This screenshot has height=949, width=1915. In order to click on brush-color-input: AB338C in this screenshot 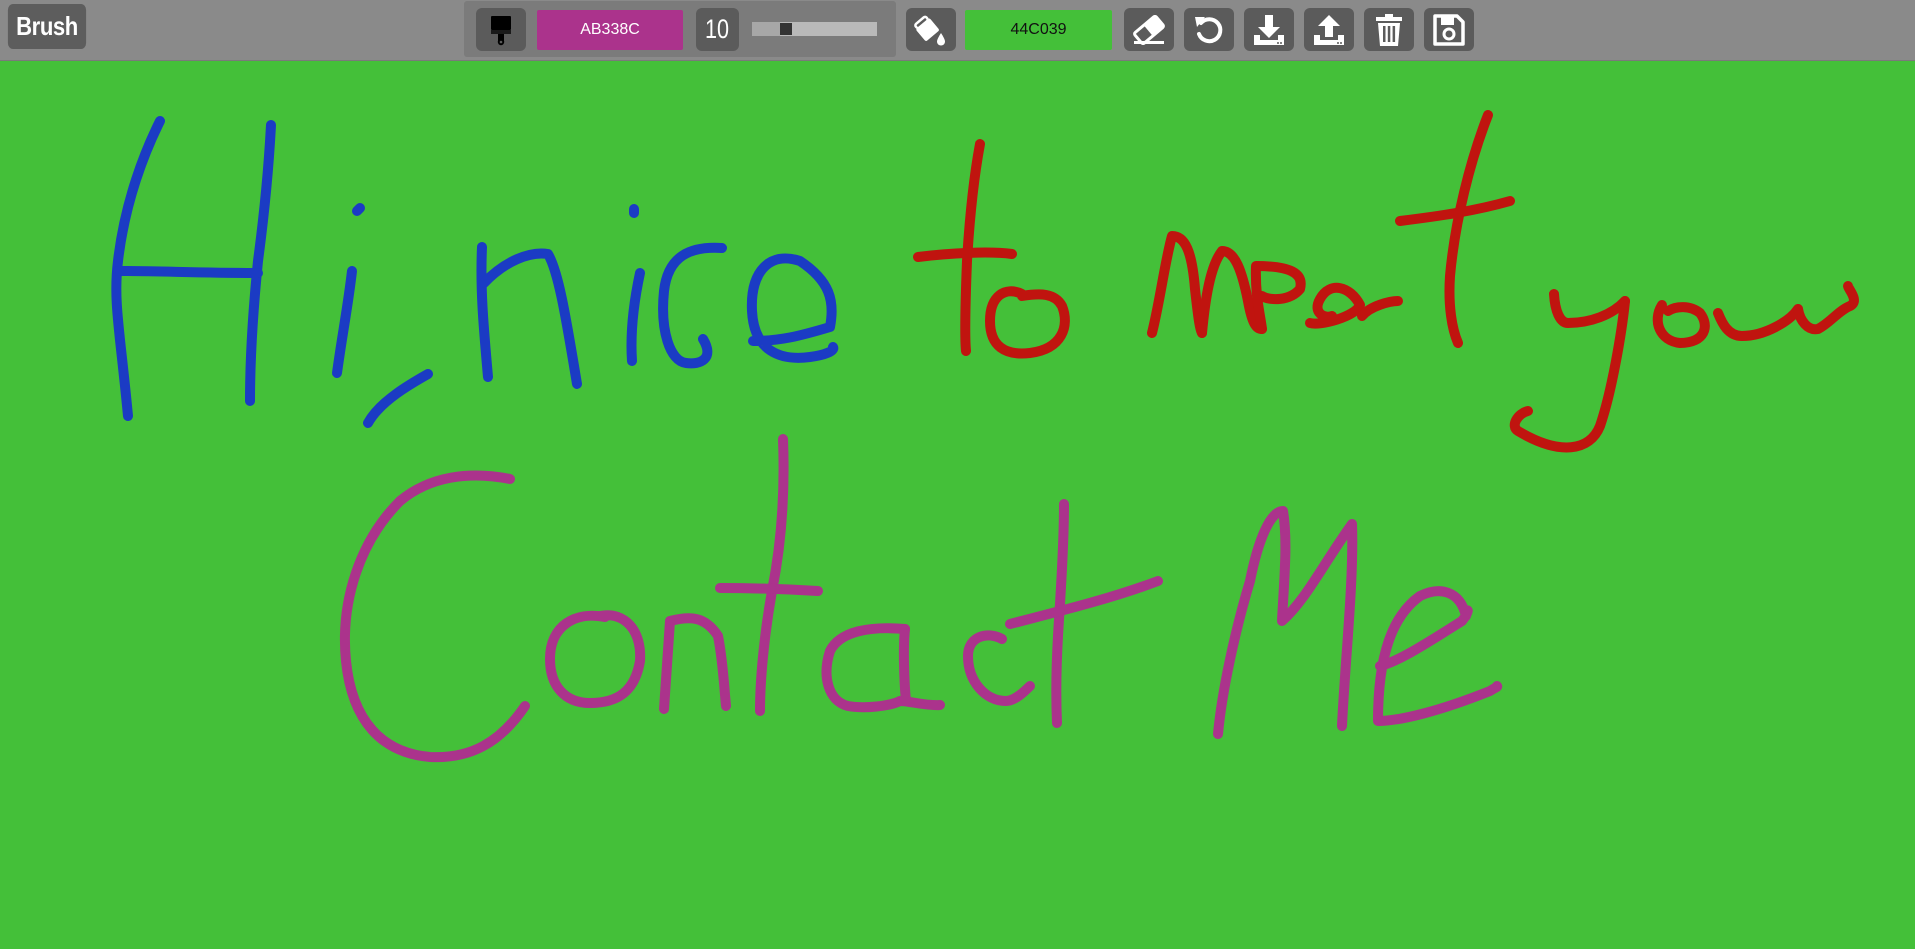, I will do `click(610, 30)`.